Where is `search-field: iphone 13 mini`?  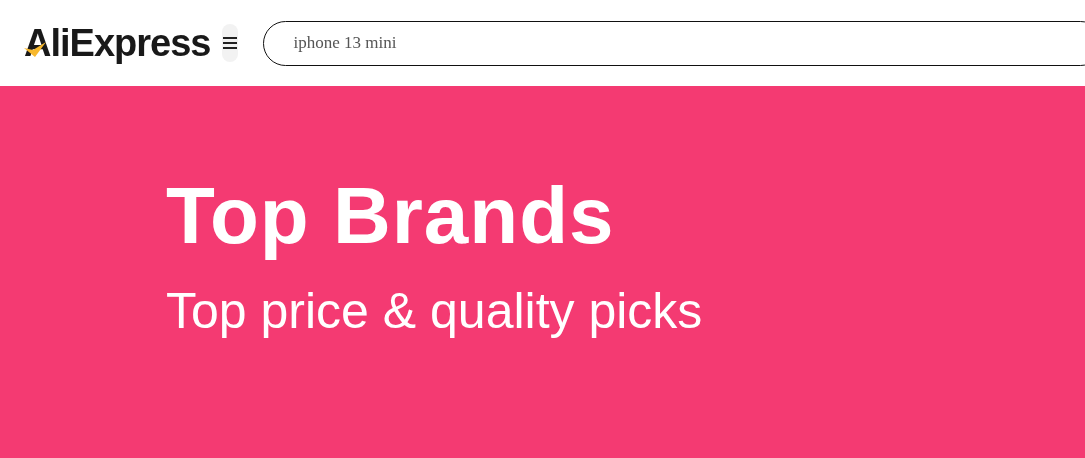 search-field: iphone 13 mini is located at coordinates (674, 43).